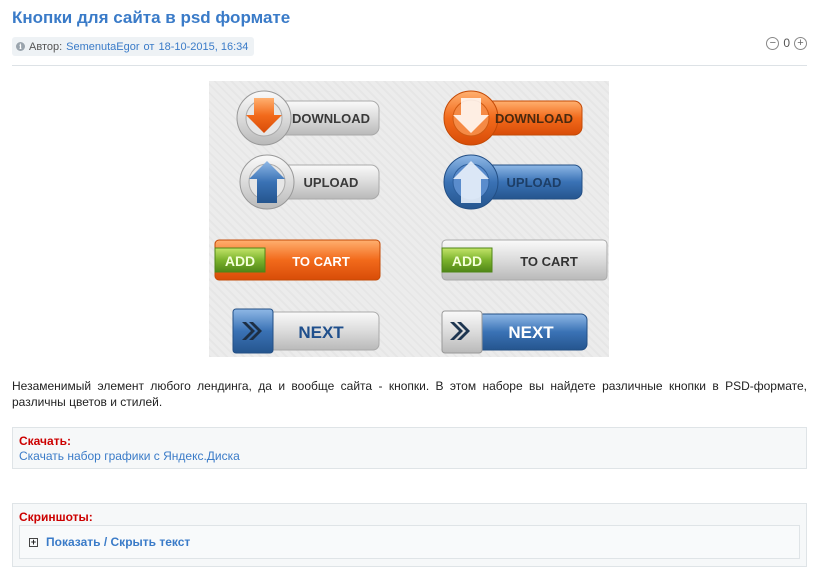 The height and width of the screenshot is (572, 821). I want to click on add-to-cart-orange: ADD TO CART, so click(297, 260).